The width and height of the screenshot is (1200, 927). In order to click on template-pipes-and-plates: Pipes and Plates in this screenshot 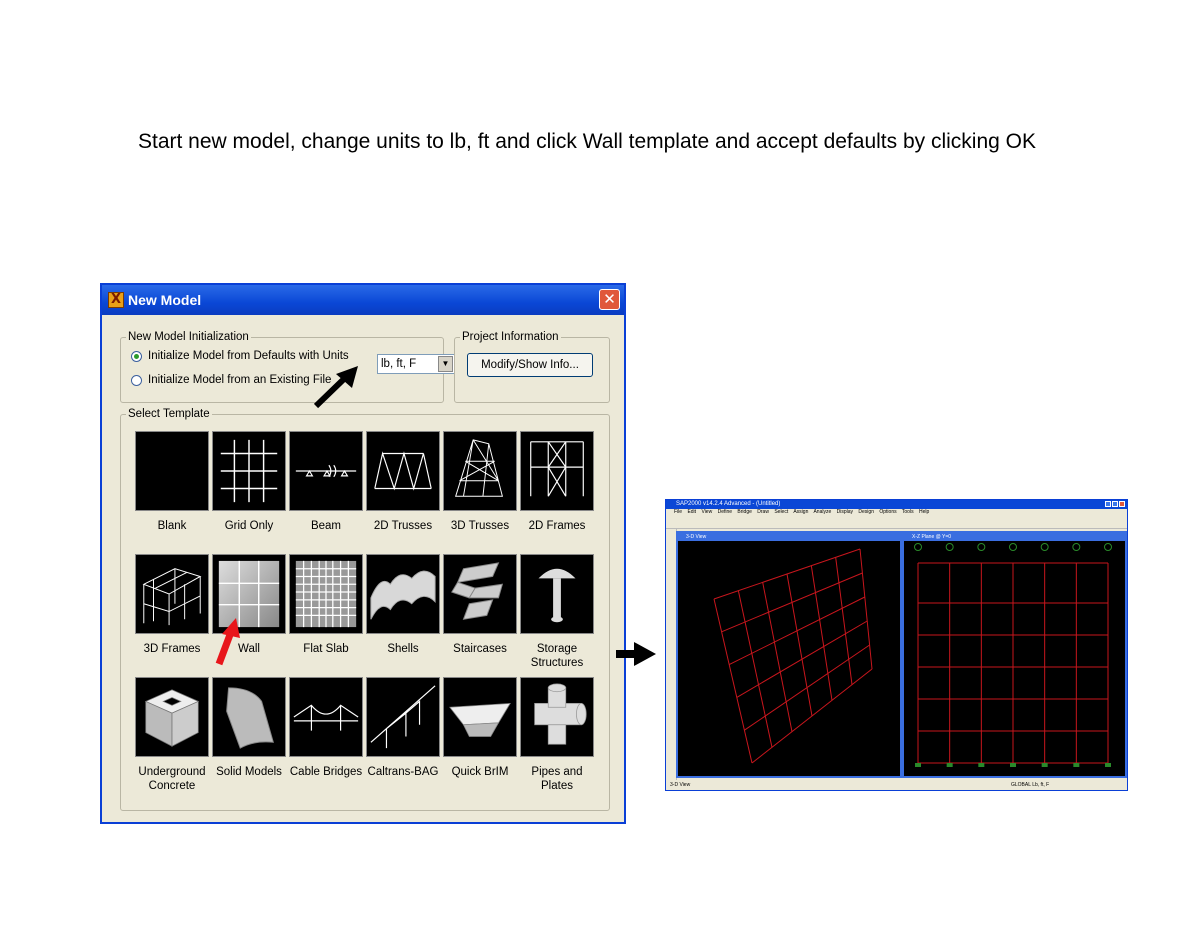, I will do `click(557, 735)`.